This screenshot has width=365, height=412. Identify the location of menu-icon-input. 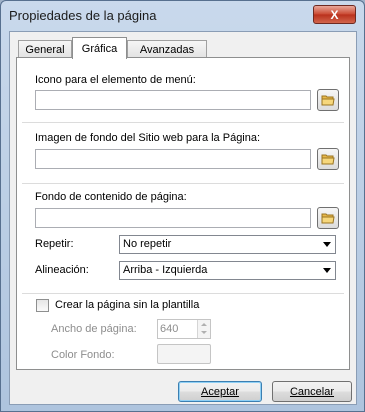
(173, 100).